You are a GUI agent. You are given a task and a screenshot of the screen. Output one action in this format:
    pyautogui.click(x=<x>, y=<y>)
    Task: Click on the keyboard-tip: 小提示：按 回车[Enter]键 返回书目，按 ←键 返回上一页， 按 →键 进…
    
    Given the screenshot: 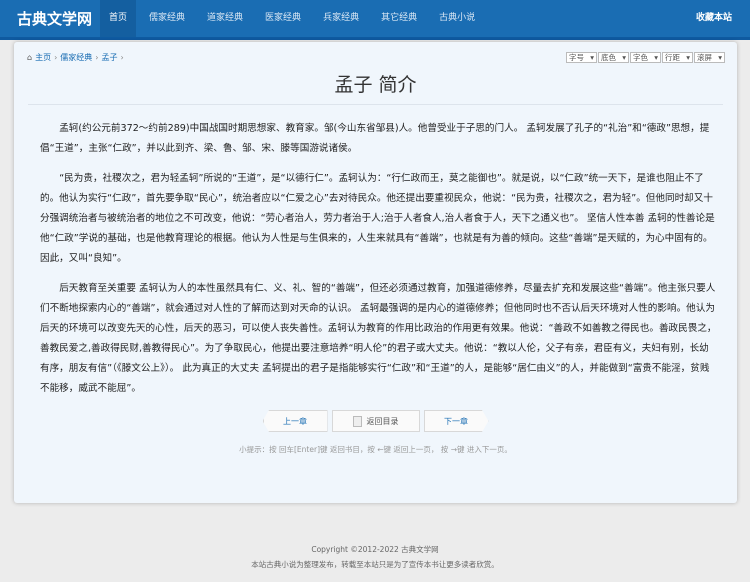 What is the action you would take?
    pyautogui.click(x=375, y=449)
    